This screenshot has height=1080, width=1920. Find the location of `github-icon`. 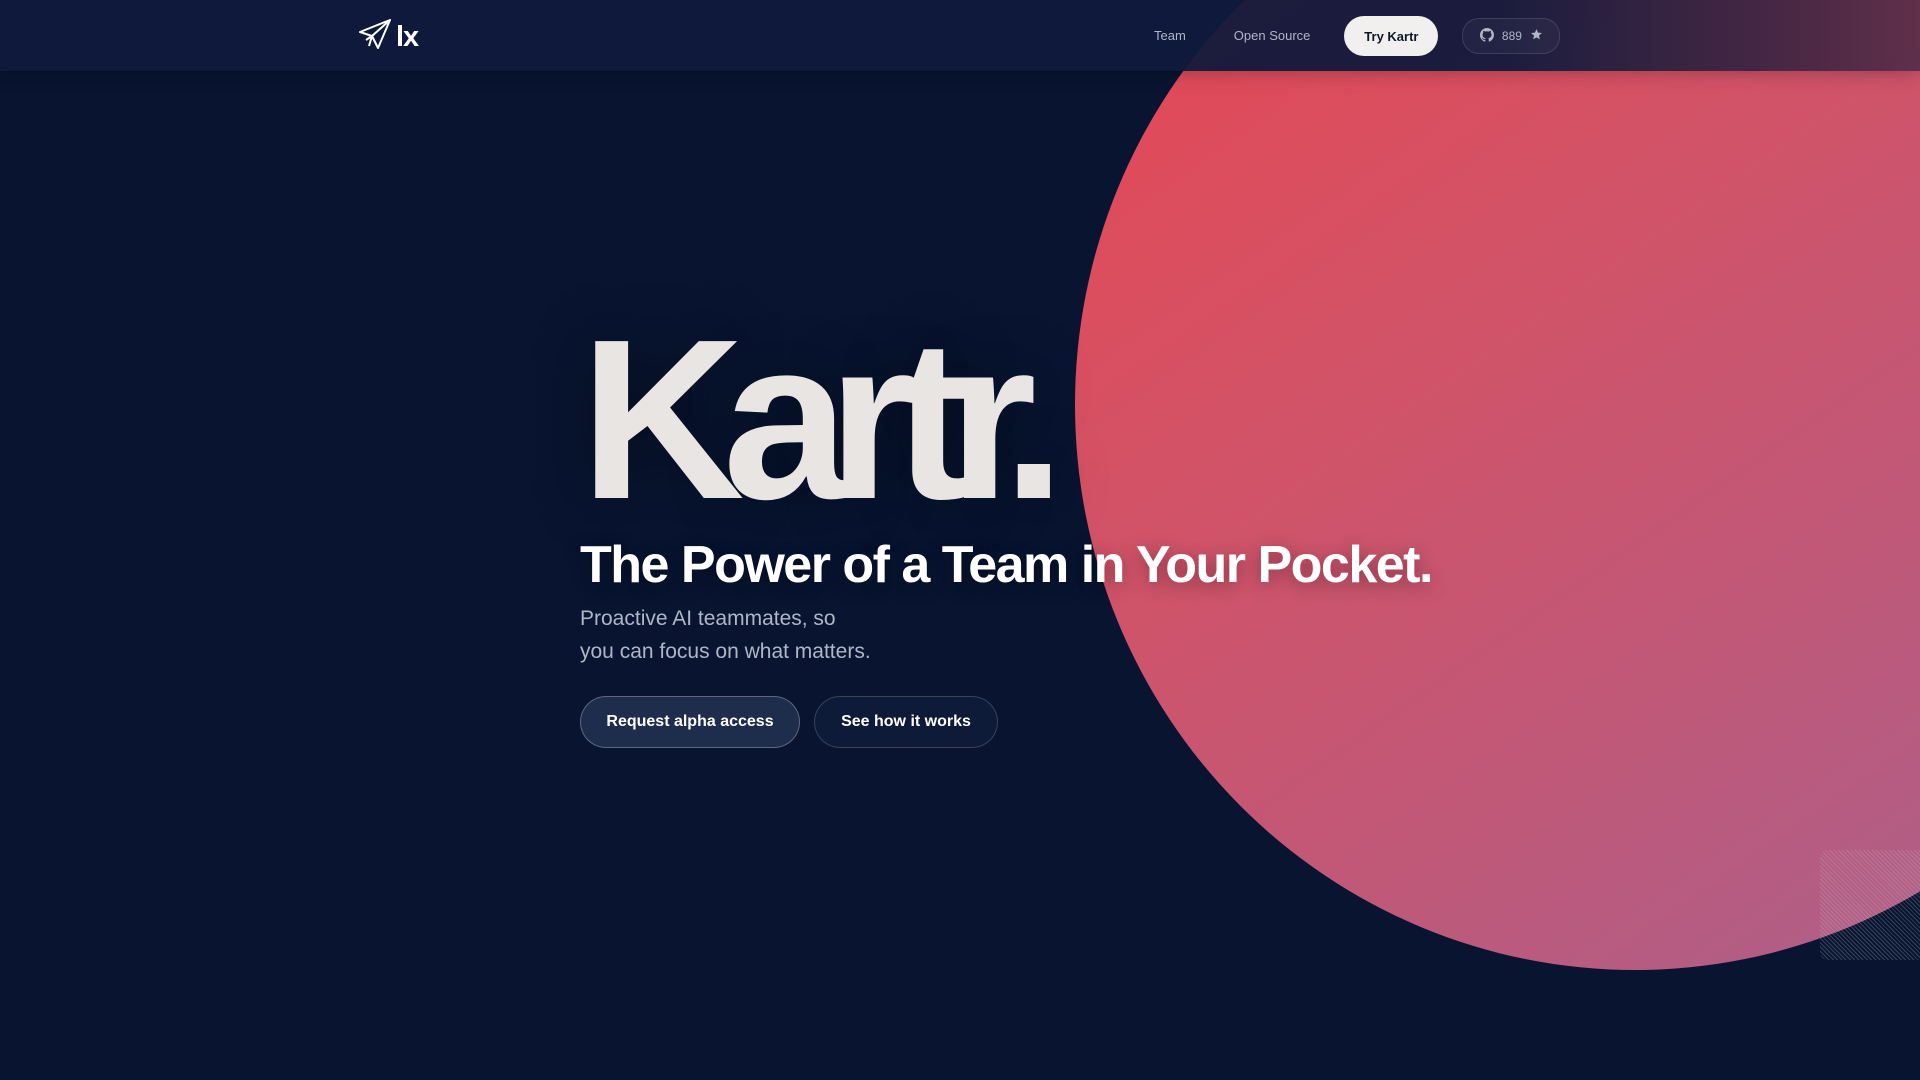

github-icon is located at coordinates (1486, 36).